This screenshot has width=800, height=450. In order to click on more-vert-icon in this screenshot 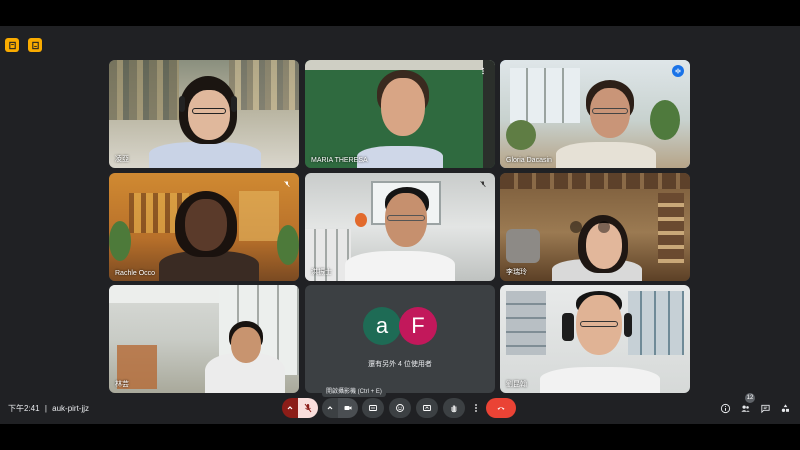, I will do `click(476, 408)`.